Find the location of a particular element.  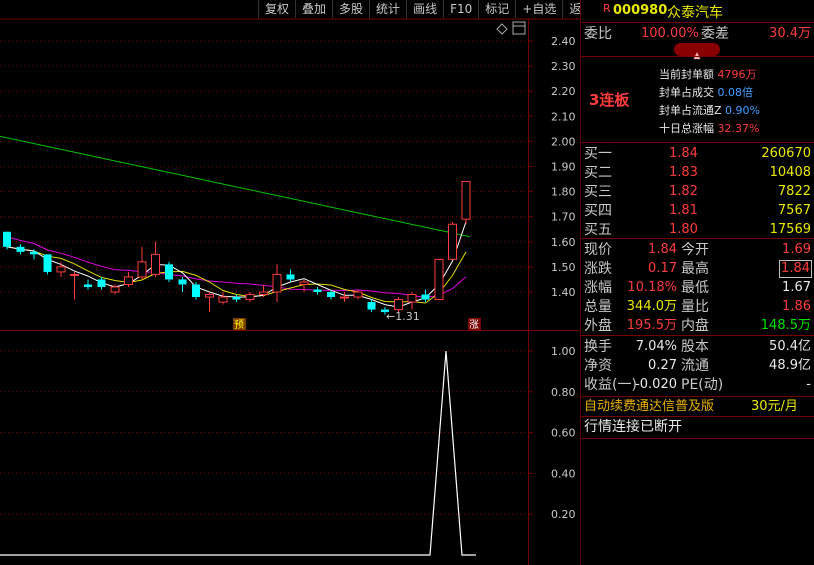

stat-value: 50.4亿 is located at coordinates (790, 346).